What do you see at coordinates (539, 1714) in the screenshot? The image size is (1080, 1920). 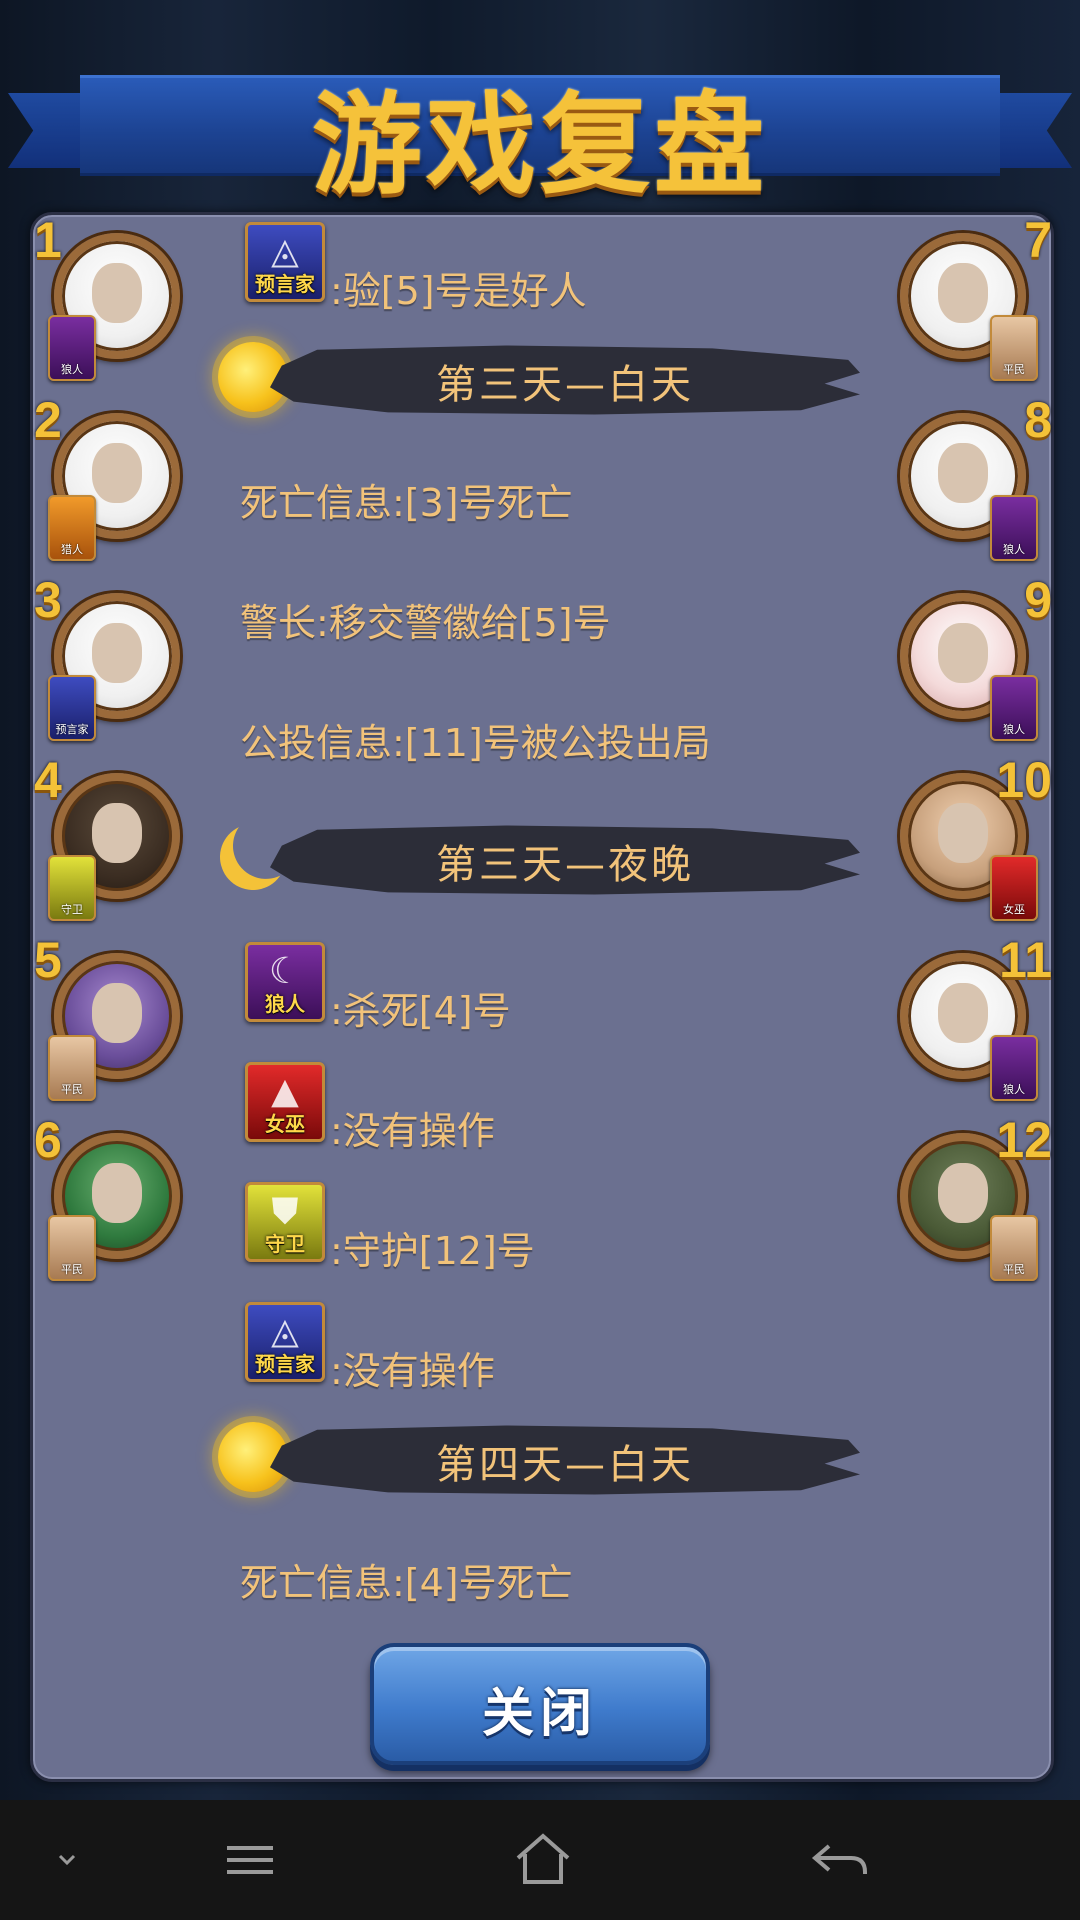 I see `close-button-label: 关闭` at bounding box center [539, 1714].